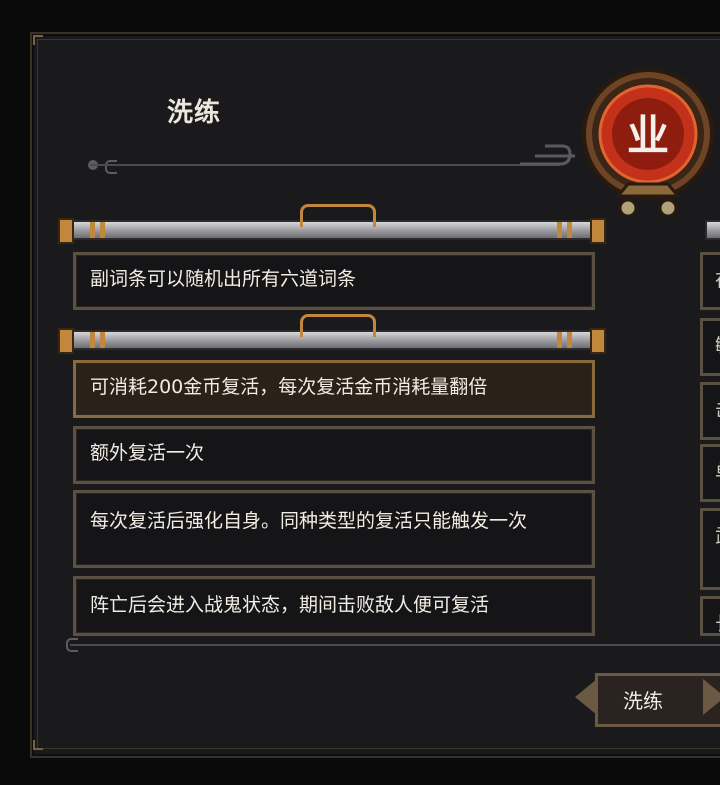 The image size is (720, 785). What do you see at coordinates (648, 135) in the screenshot?
I see `badge-glyph: 业` at bounding box center [648, 135].